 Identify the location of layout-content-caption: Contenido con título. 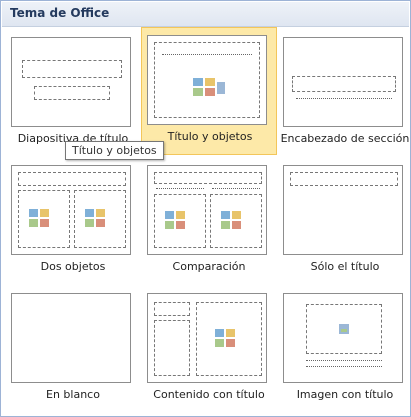
(209, 349).